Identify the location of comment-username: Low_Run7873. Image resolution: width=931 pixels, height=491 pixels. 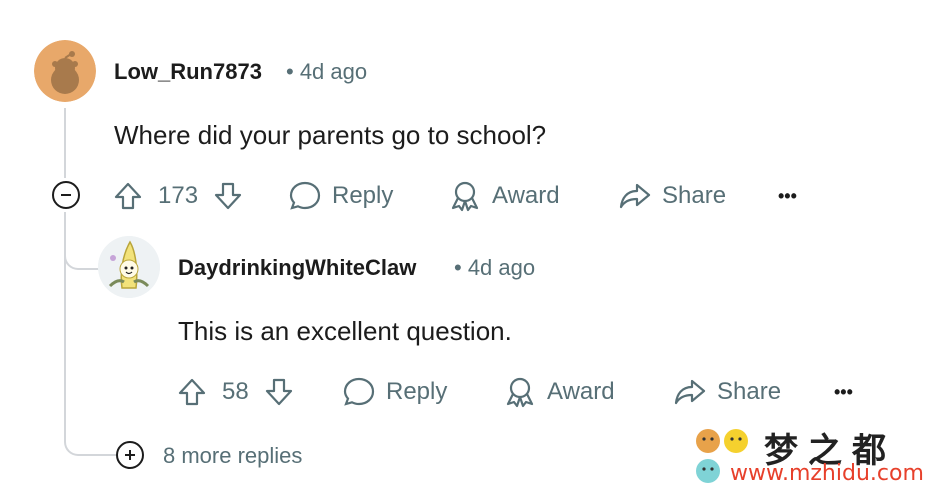
(188, 72).